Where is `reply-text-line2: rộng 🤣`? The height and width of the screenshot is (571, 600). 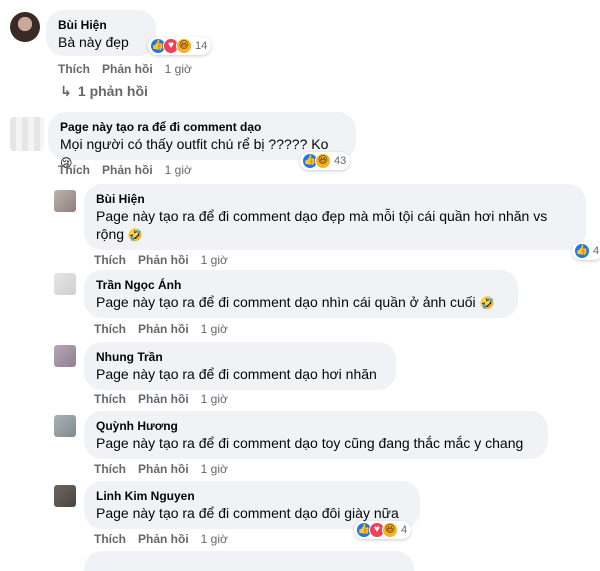 reply-text-line2: rộng 🤣 is located at coordinates (335, 234).